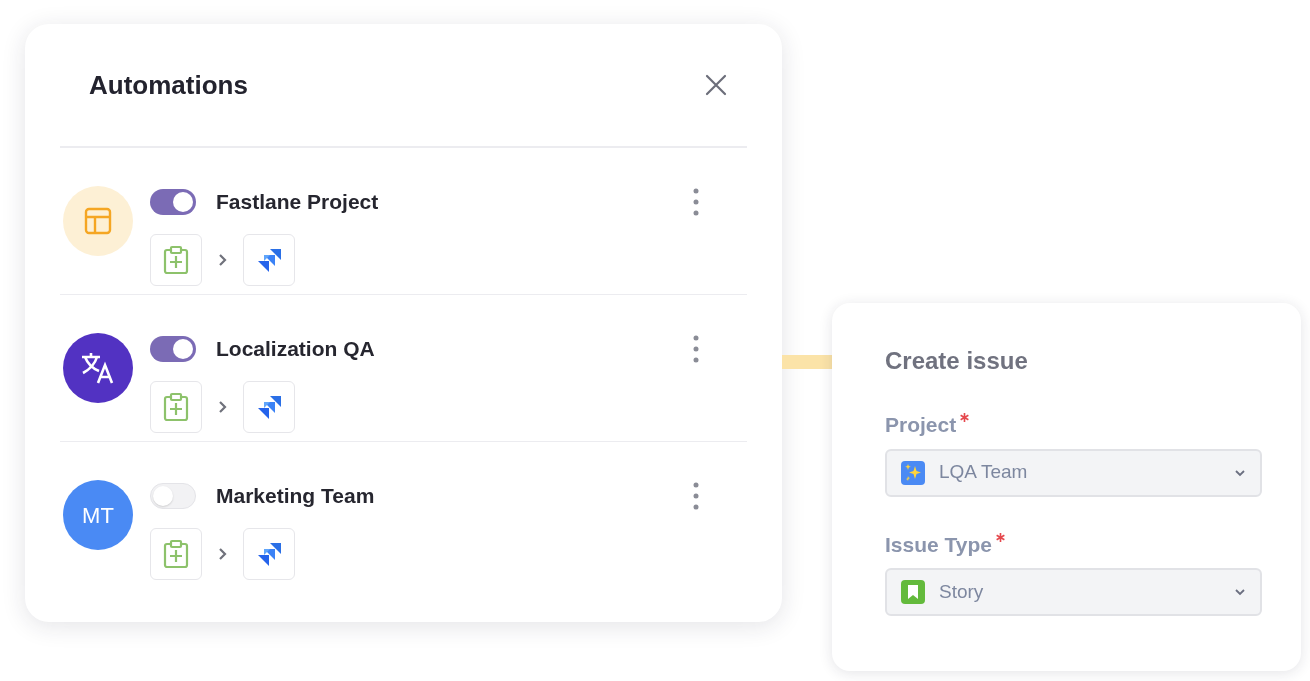  I want to click on bookmark-icon, so click(913, 592).